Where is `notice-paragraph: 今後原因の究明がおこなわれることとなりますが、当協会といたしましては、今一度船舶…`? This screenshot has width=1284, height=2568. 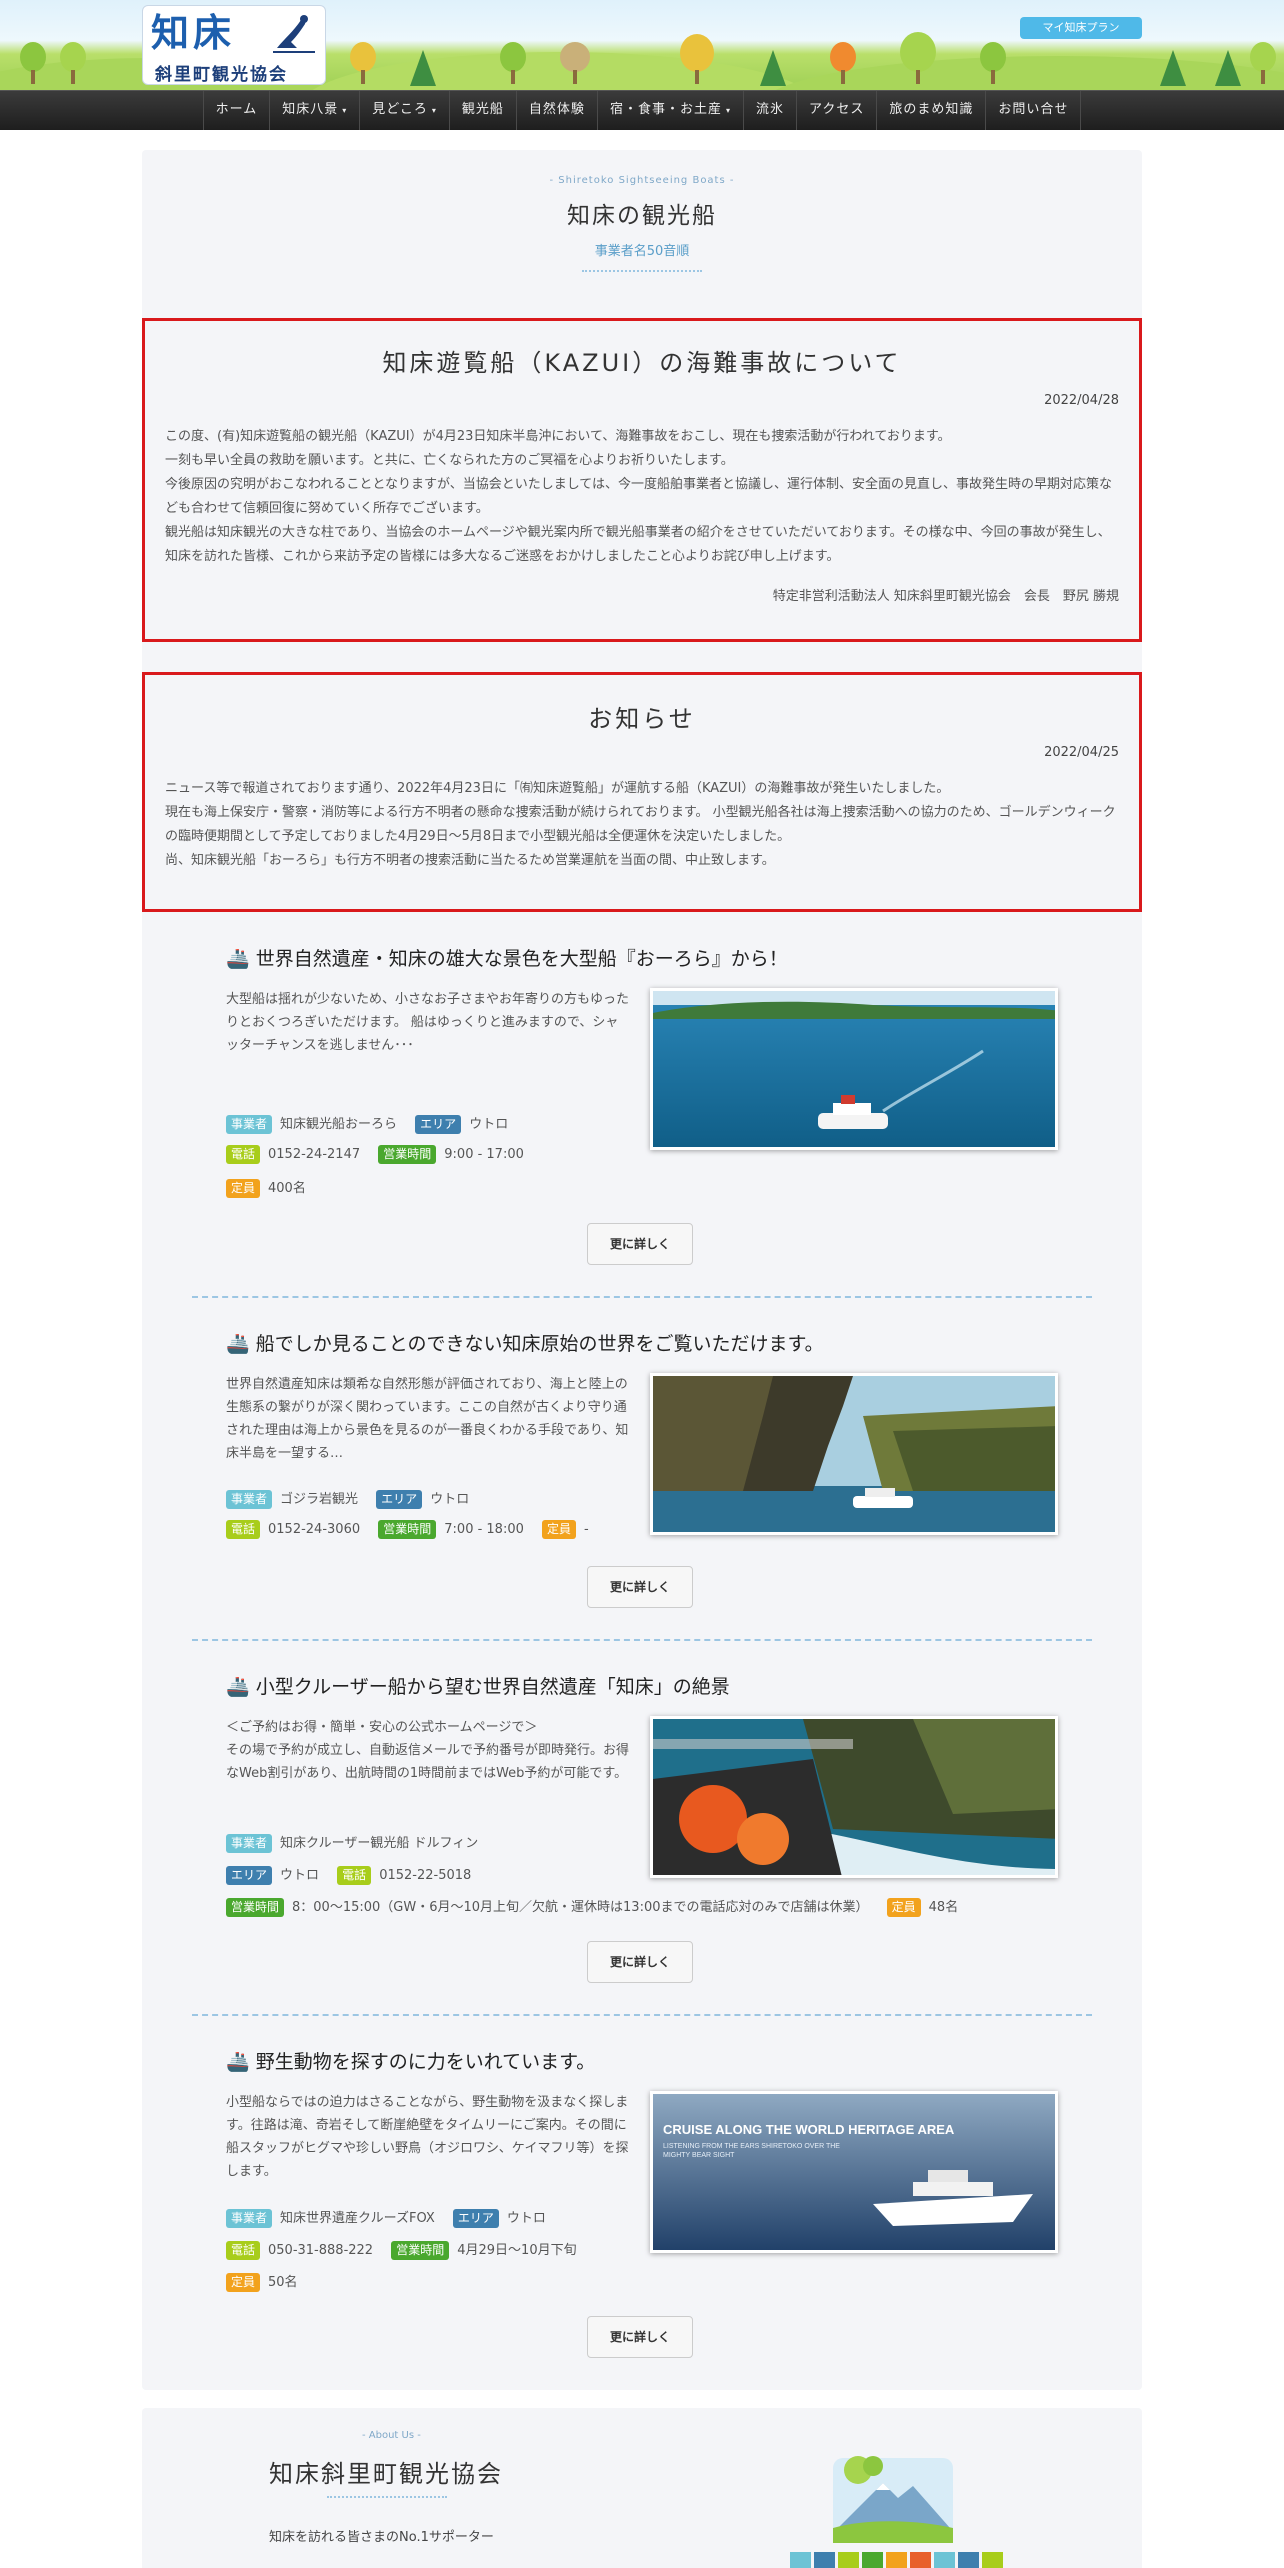 notice-paragraph: 今後原因の究明がおこなわれることとなりますが、当協会といたしましては、今一度船舶… is located at coordinates (639, 496).